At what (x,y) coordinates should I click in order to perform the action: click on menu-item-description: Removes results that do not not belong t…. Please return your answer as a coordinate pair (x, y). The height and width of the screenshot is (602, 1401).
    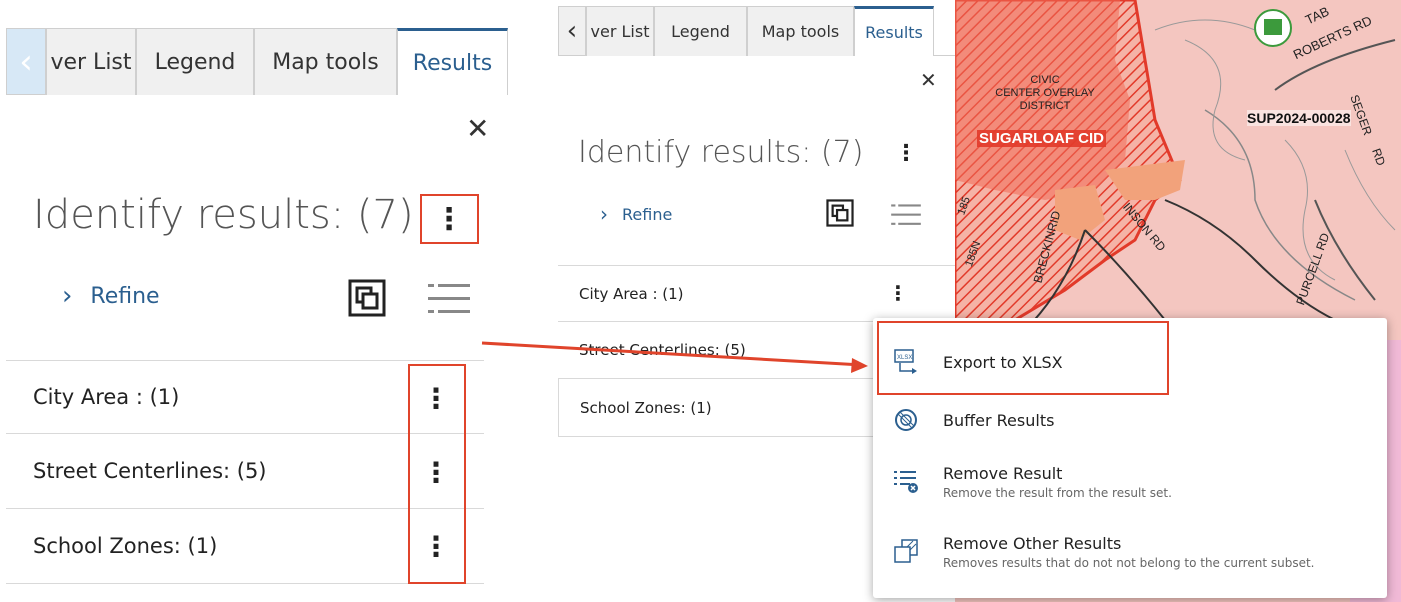
    Looking at the image, I should click on (1129, 563).